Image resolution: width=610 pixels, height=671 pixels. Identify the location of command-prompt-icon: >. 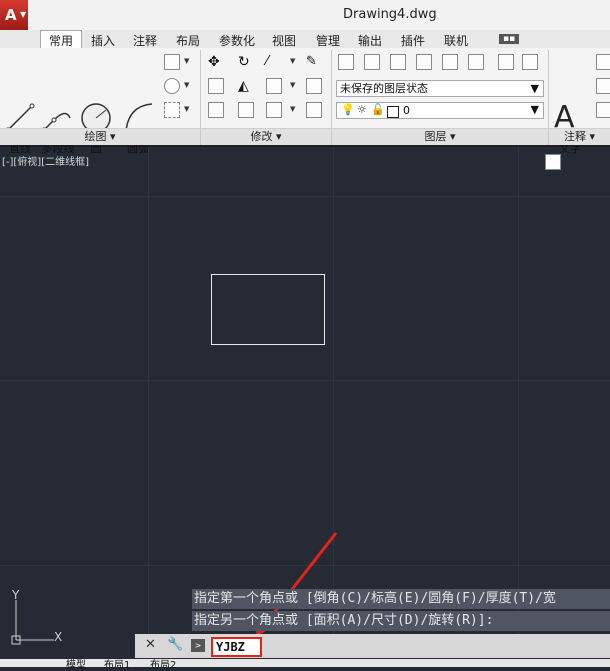
(198, 645).